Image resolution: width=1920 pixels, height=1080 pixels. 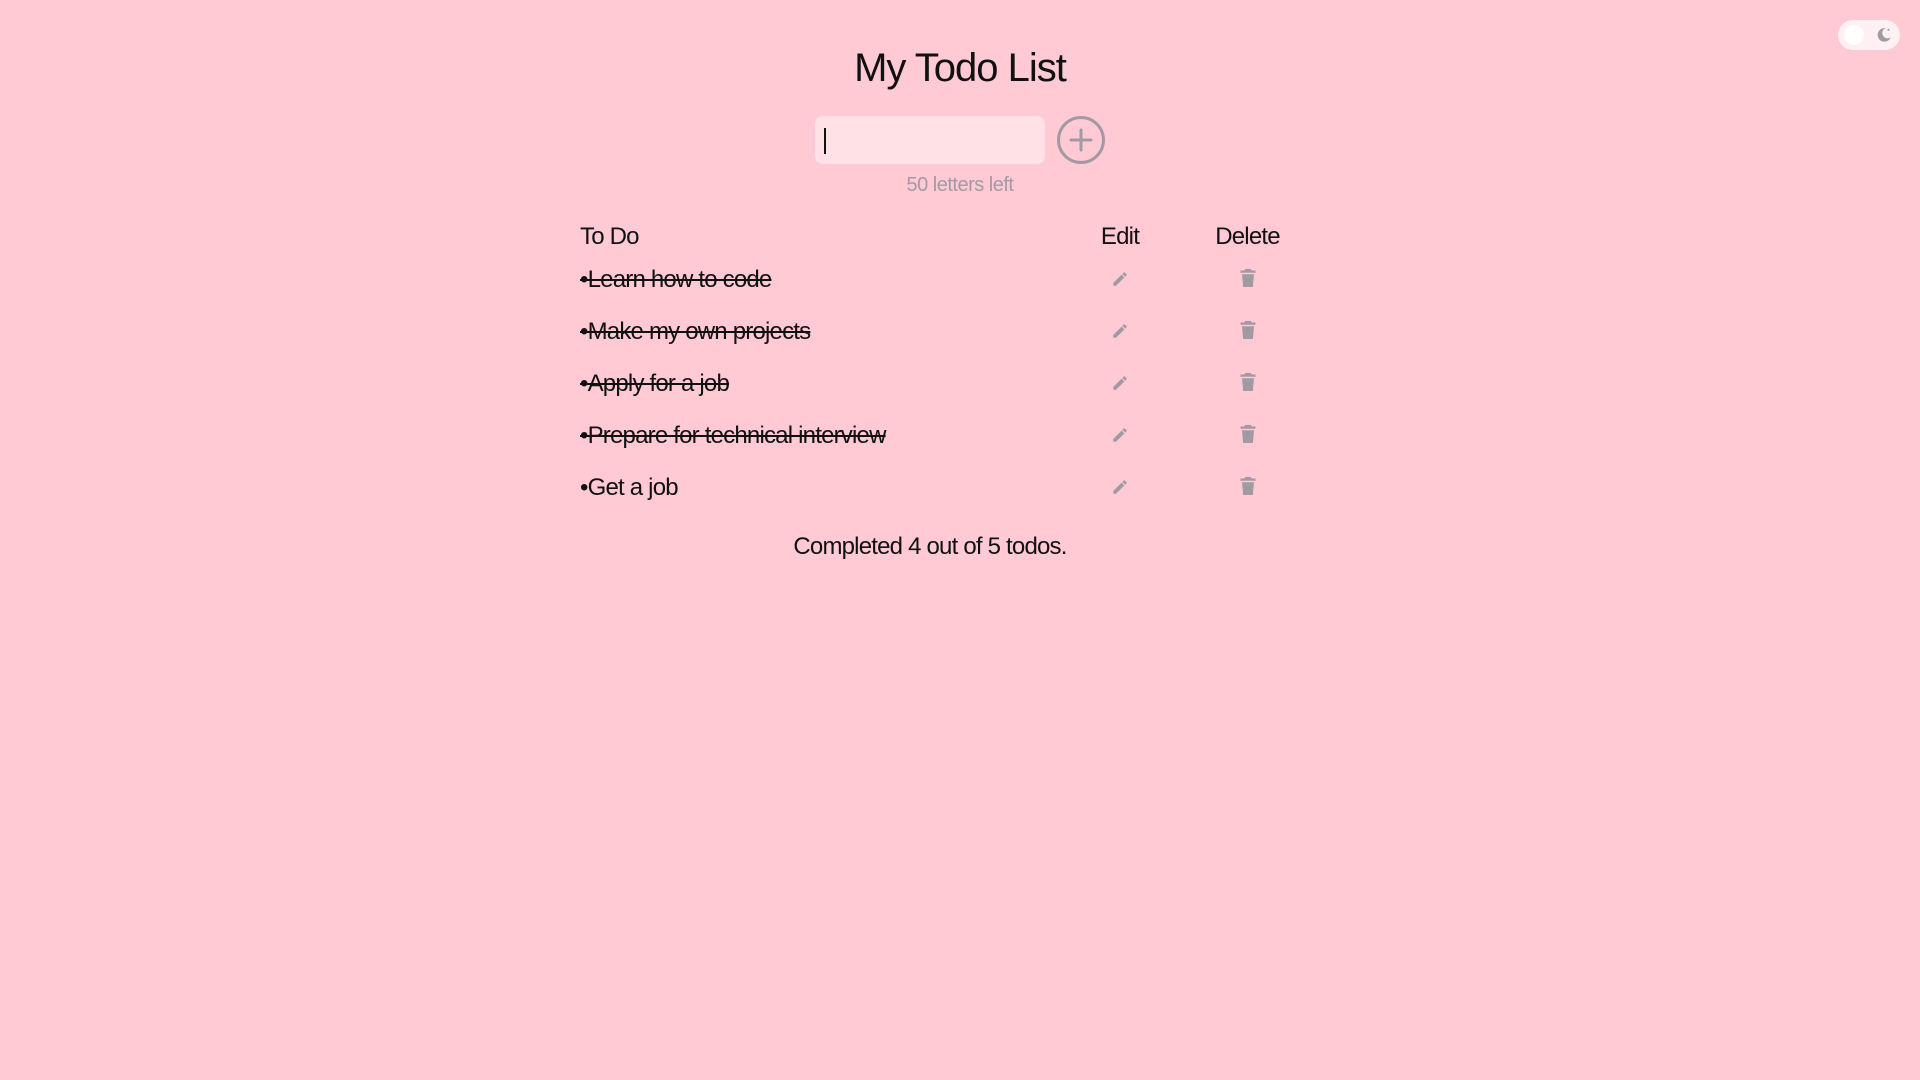 I want to click on todo-text: •Make my own projects, so click(x=695, y=331).